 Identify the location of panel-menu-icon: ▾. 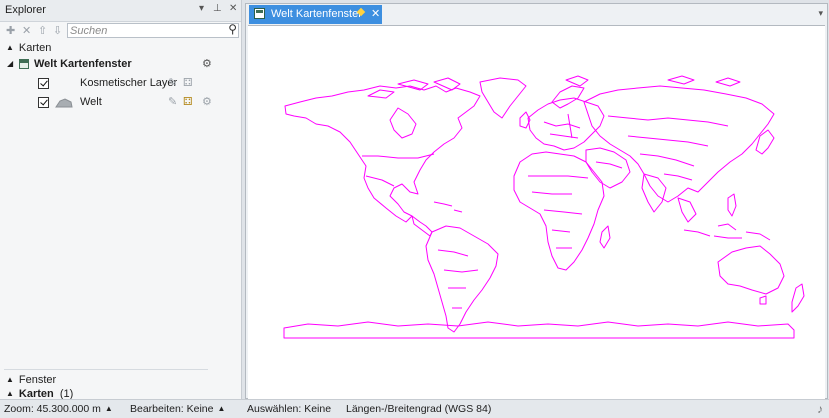
(201, 8).